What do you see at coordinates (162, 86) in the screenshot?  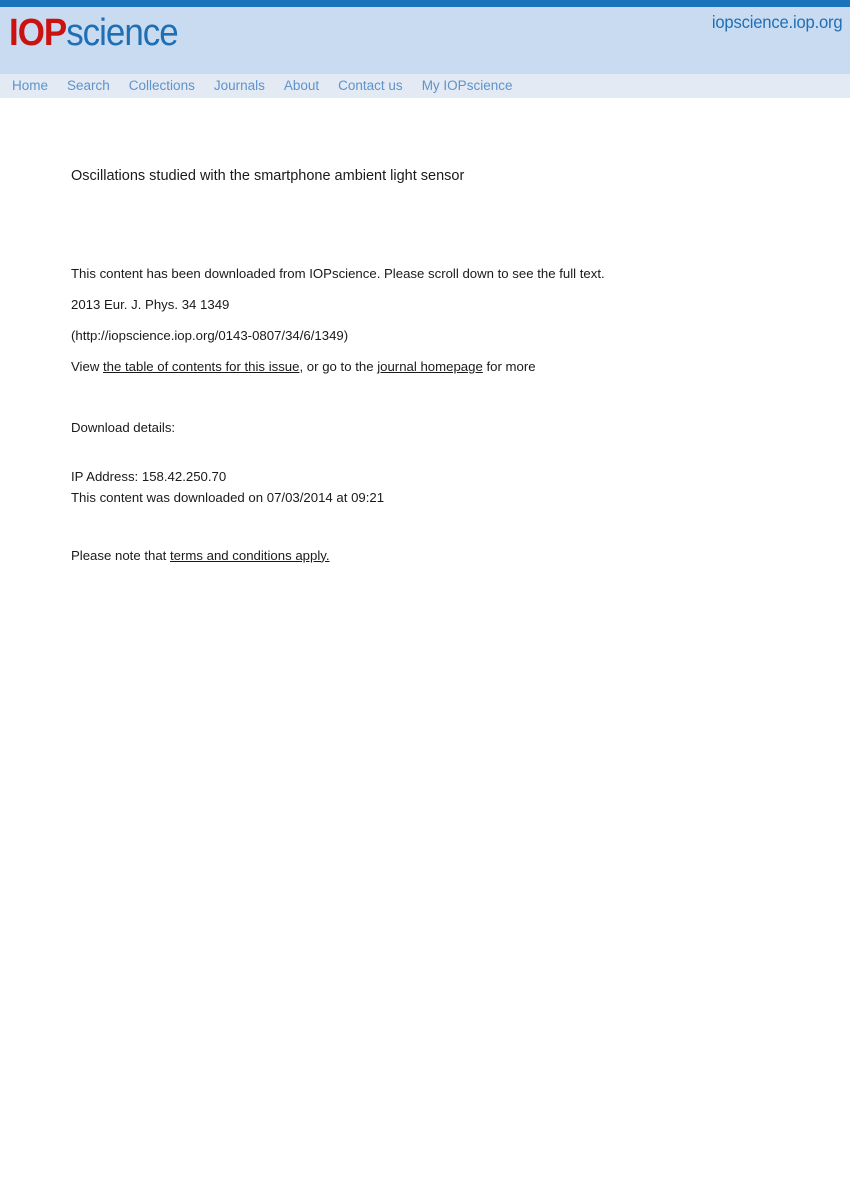 I see `nav-item-collections: Collections` at bounding box center [162, 86].